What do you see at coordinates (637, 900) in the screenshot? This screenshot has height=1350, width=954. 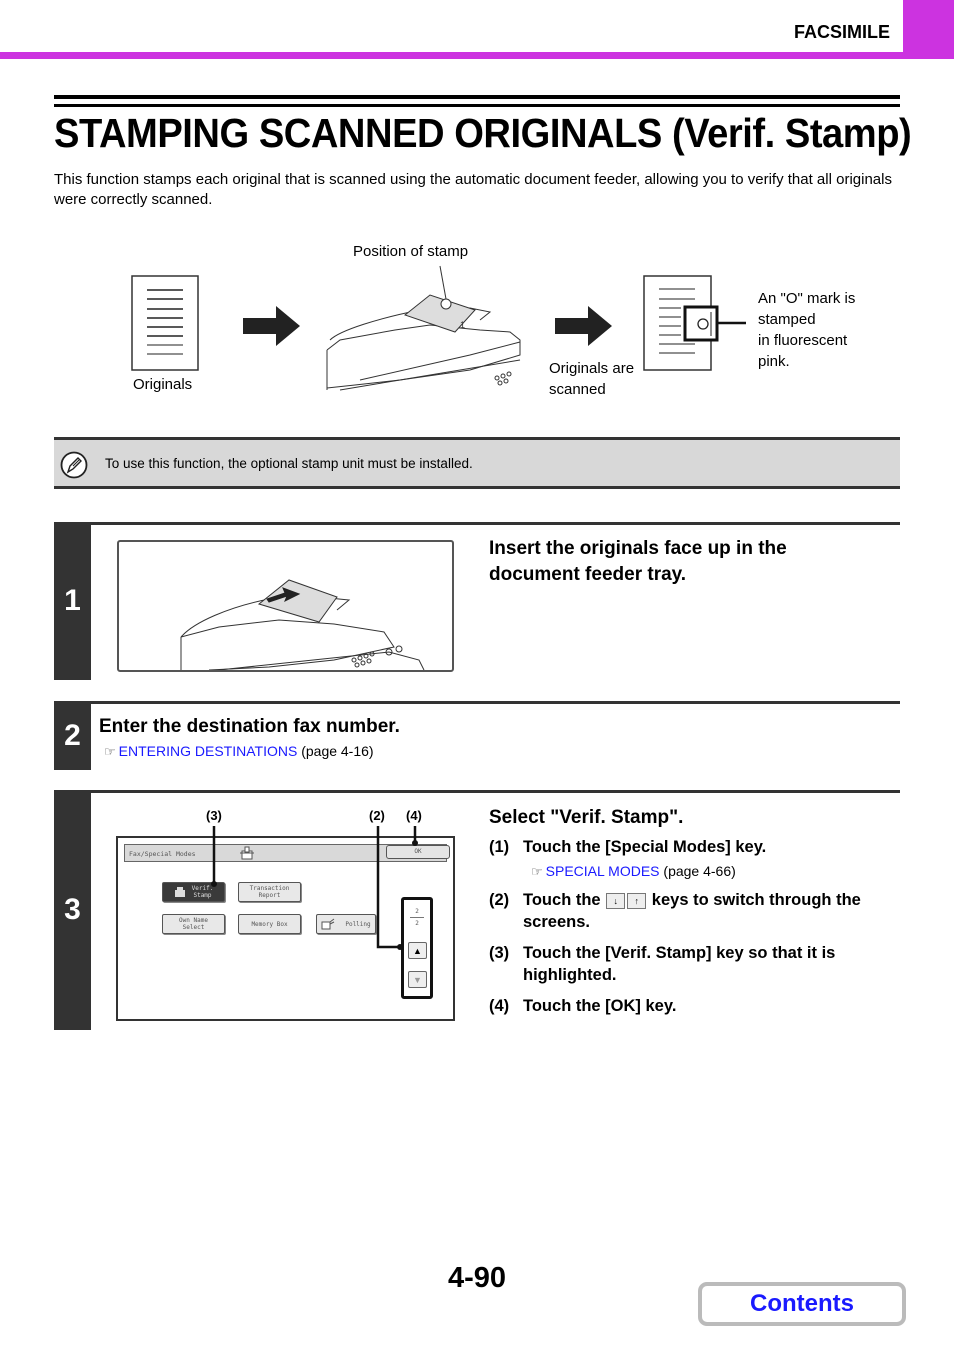 I see `up-key-icon: ↑` at bounding box center [637, 900].